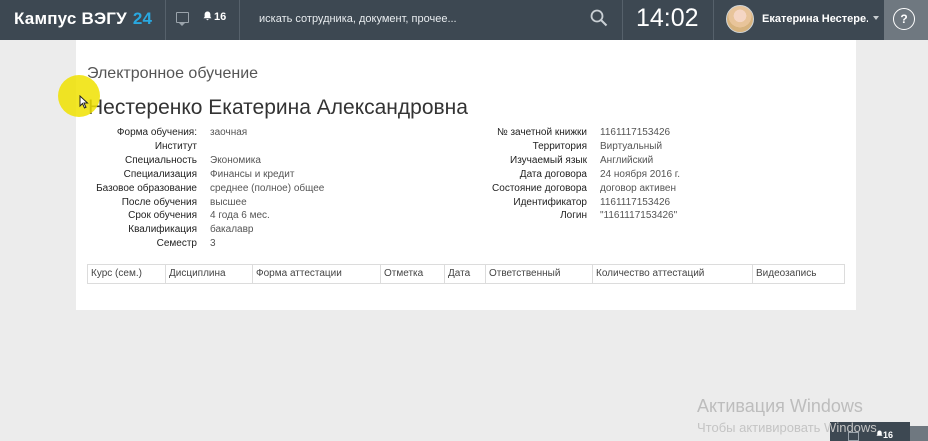  Describe the element at coordinates (278, 107) in the screenshot. I see `page-title: Нестеренко Екатерина Александровна` at that location.